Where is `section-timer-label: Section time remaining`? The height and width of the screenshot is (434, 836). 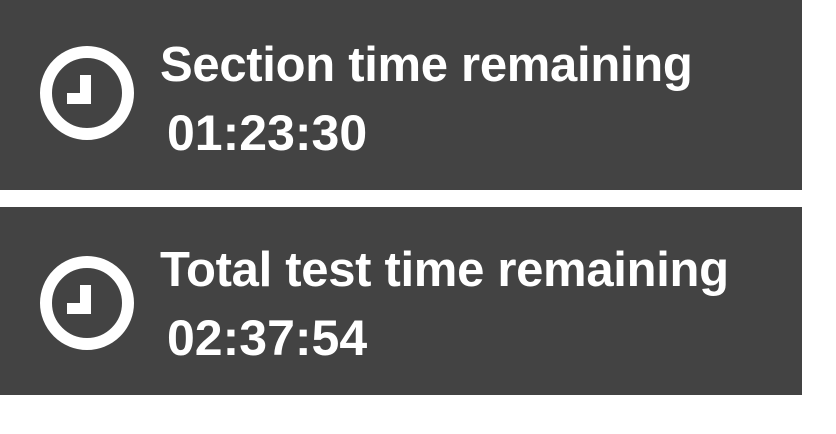
section-timer-label: Section time remaining is located at coordinates (426, 65).